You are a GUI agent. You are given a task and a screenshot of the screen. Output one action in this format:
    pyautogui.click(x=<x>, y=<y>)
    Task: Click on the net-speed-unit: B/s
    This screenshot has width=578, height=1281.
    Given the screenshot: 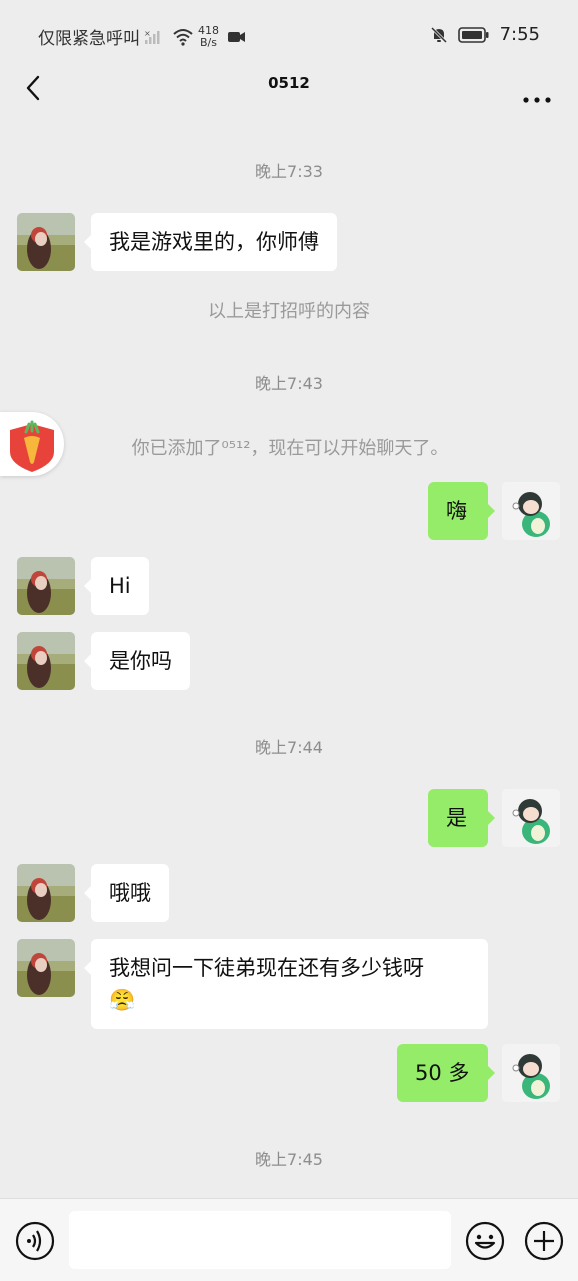 What is the action you would take?
    pyautogui.click(x=208, y=42)
    